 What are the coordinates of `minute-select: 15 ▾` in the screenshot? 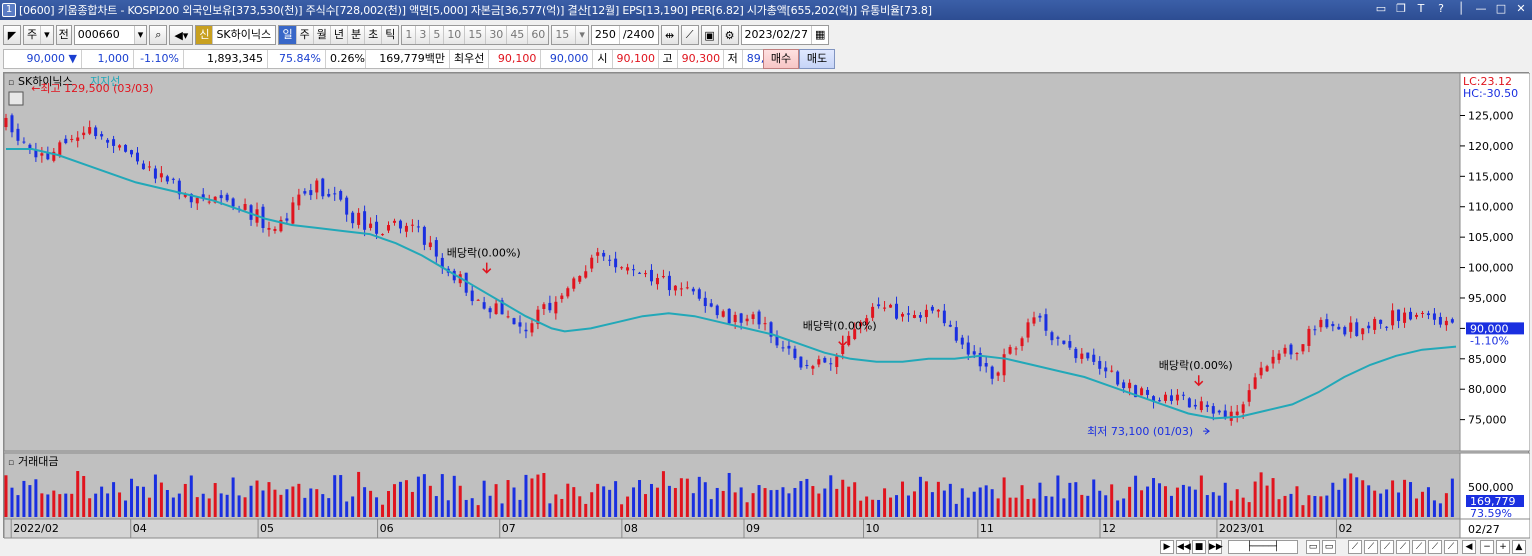 It's located at (570, 35).